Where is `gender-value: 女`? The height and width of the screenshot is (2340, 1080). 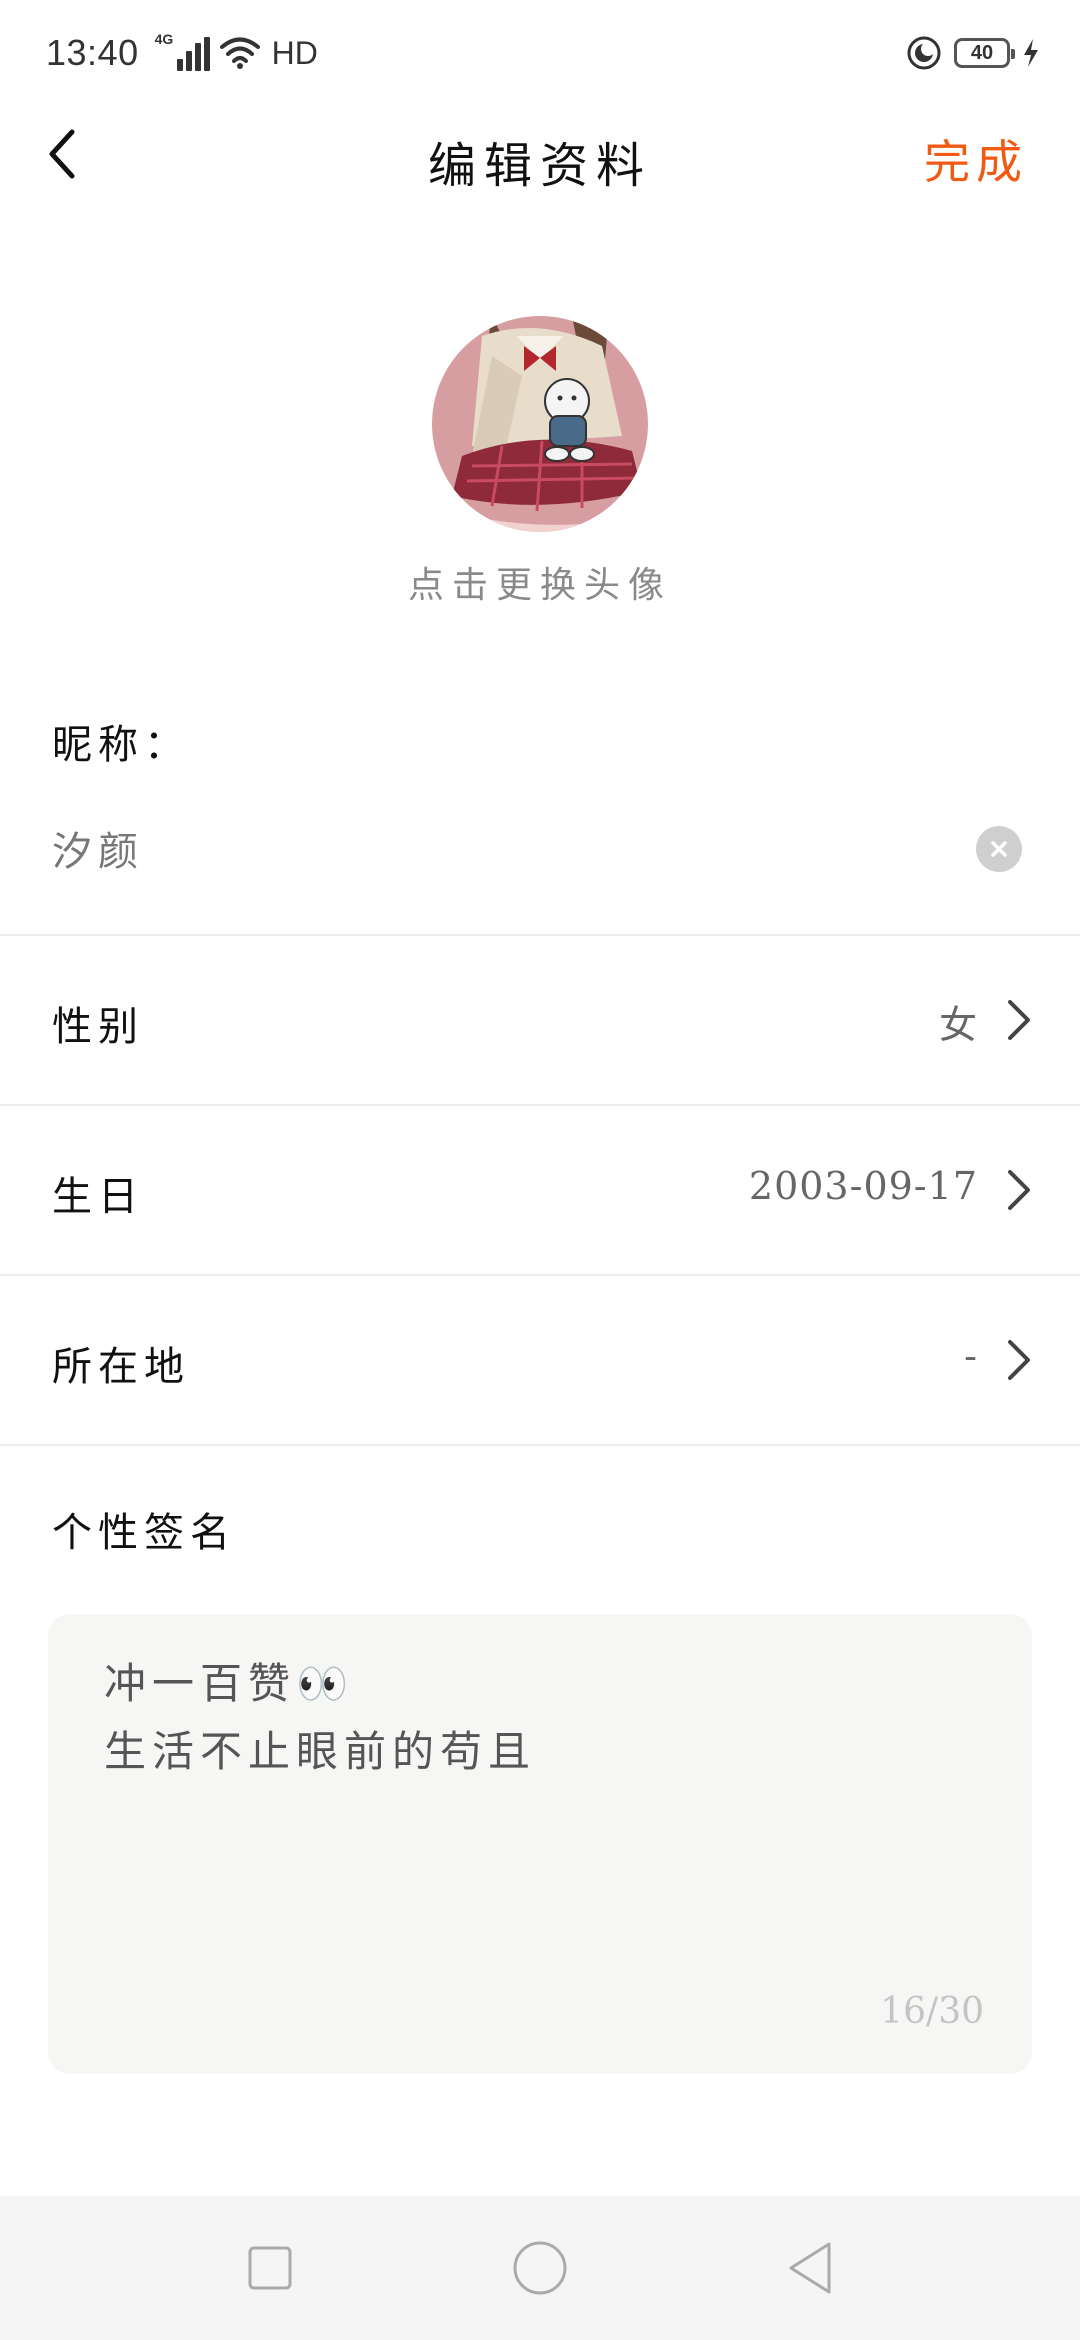
gender-value: 女 is located at coordinates (958, 1025).